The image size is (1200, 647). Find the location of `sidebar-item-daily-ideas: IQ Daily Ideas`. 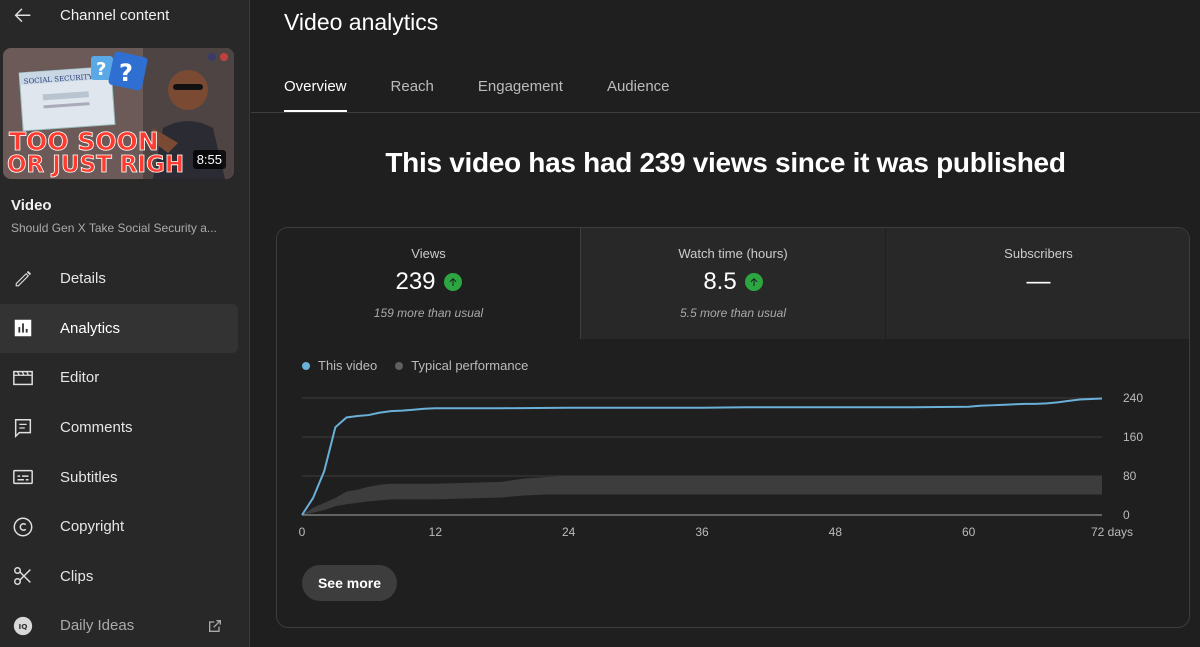

sidebar-item-daily-ideas: IQ Daily Ideas is located at coordinates (125, 624).